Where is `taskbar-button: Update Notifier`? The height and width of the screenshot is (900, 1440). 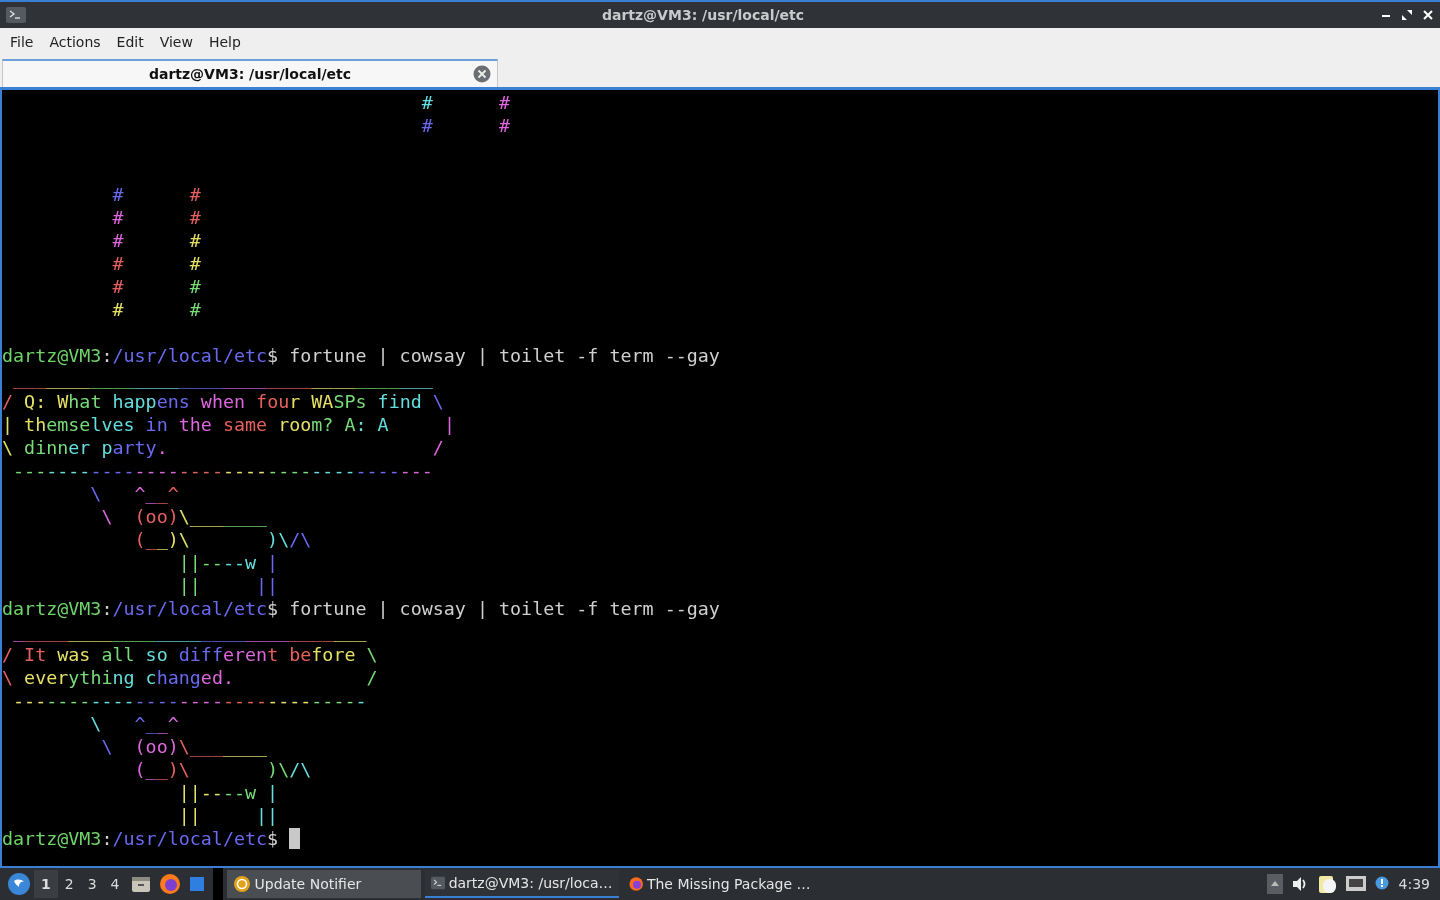 taskbar-button: Update Notifier is located at coordinates (323, 884).